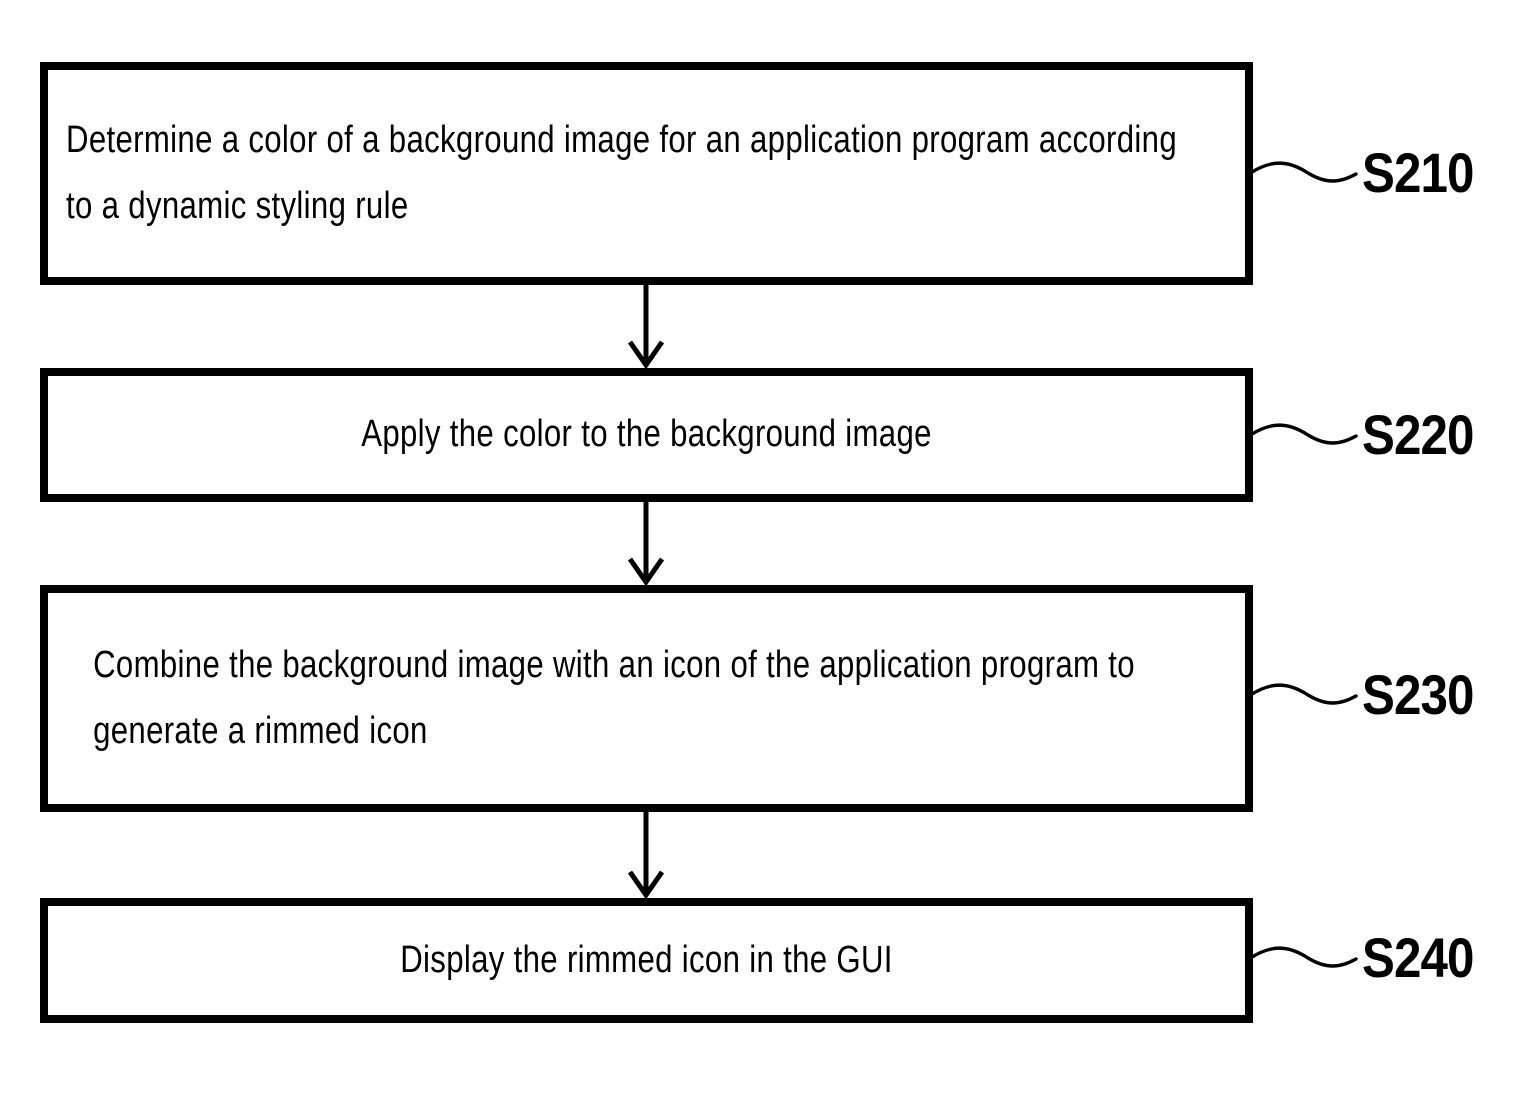 Image resolution: width=1538 pixels, height=1110 pixels. I want to click on flow-box-s240: Display the rimmed icon in the GUI, so click(646, 960).